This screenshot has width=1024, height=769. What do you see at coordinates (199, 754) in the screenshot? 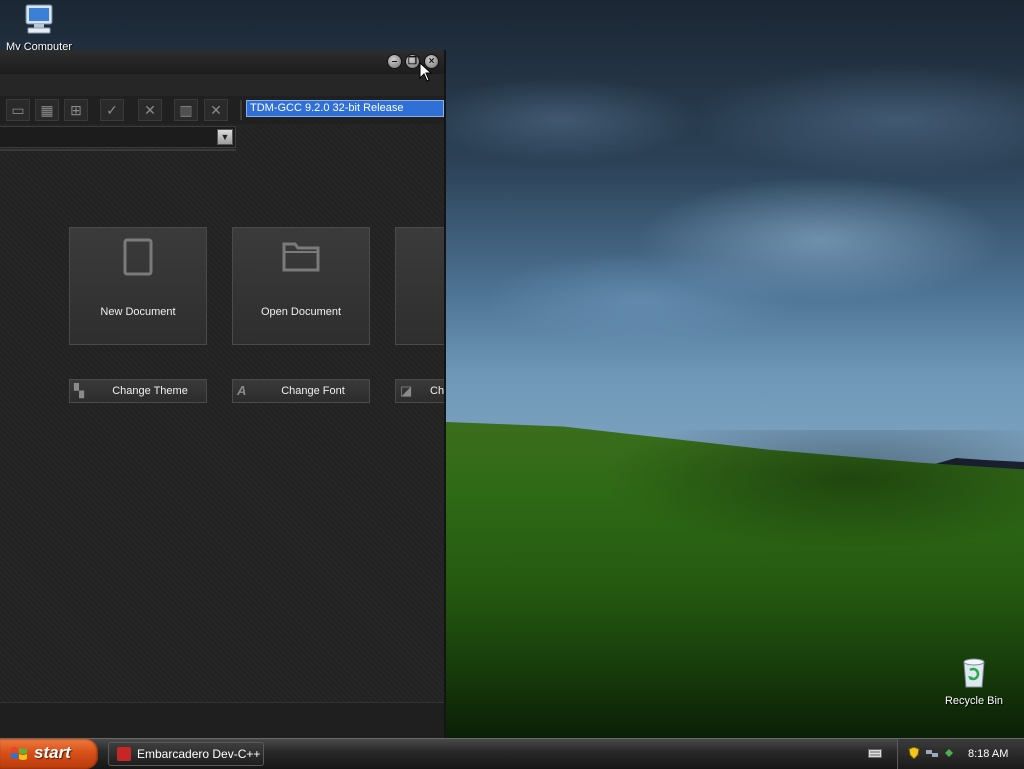
I see `taskbar-item-label: Embarcadero Dev-C++` at bounding box center [199, 754].